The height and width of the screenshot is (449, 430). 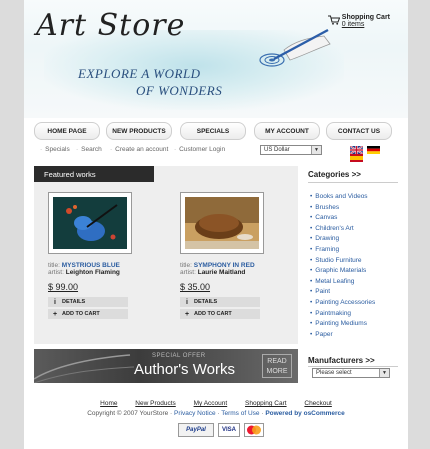 What do you see at coordinates (341, 360) in the screenshot?
I see `manufacturers-heading: Manufacturers >>` at bounding box center [341, 360].